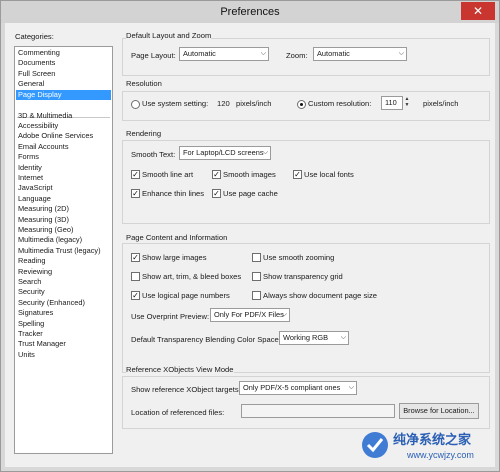  I want to click on smooth-images-checkbox: ✓, so click(216, 174).